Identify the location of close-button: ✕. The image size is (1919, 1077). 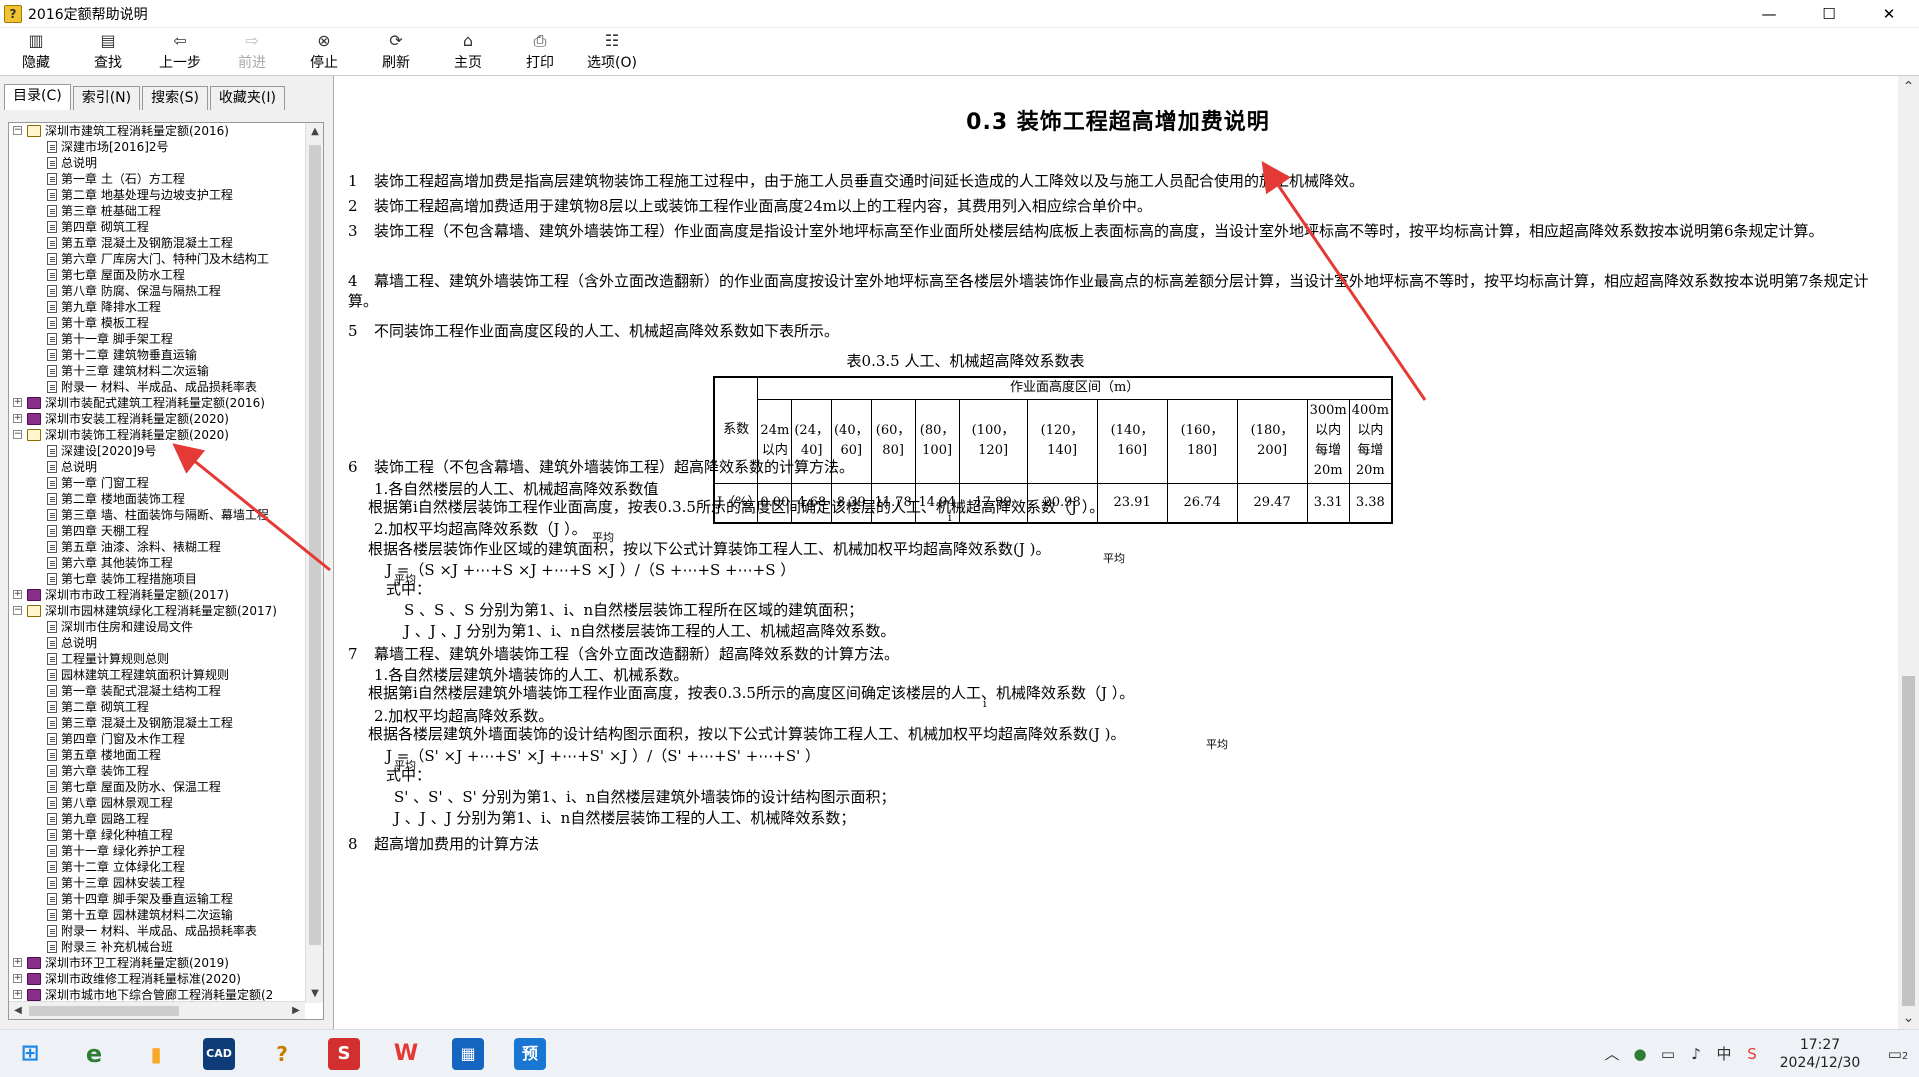
(1889, 14).